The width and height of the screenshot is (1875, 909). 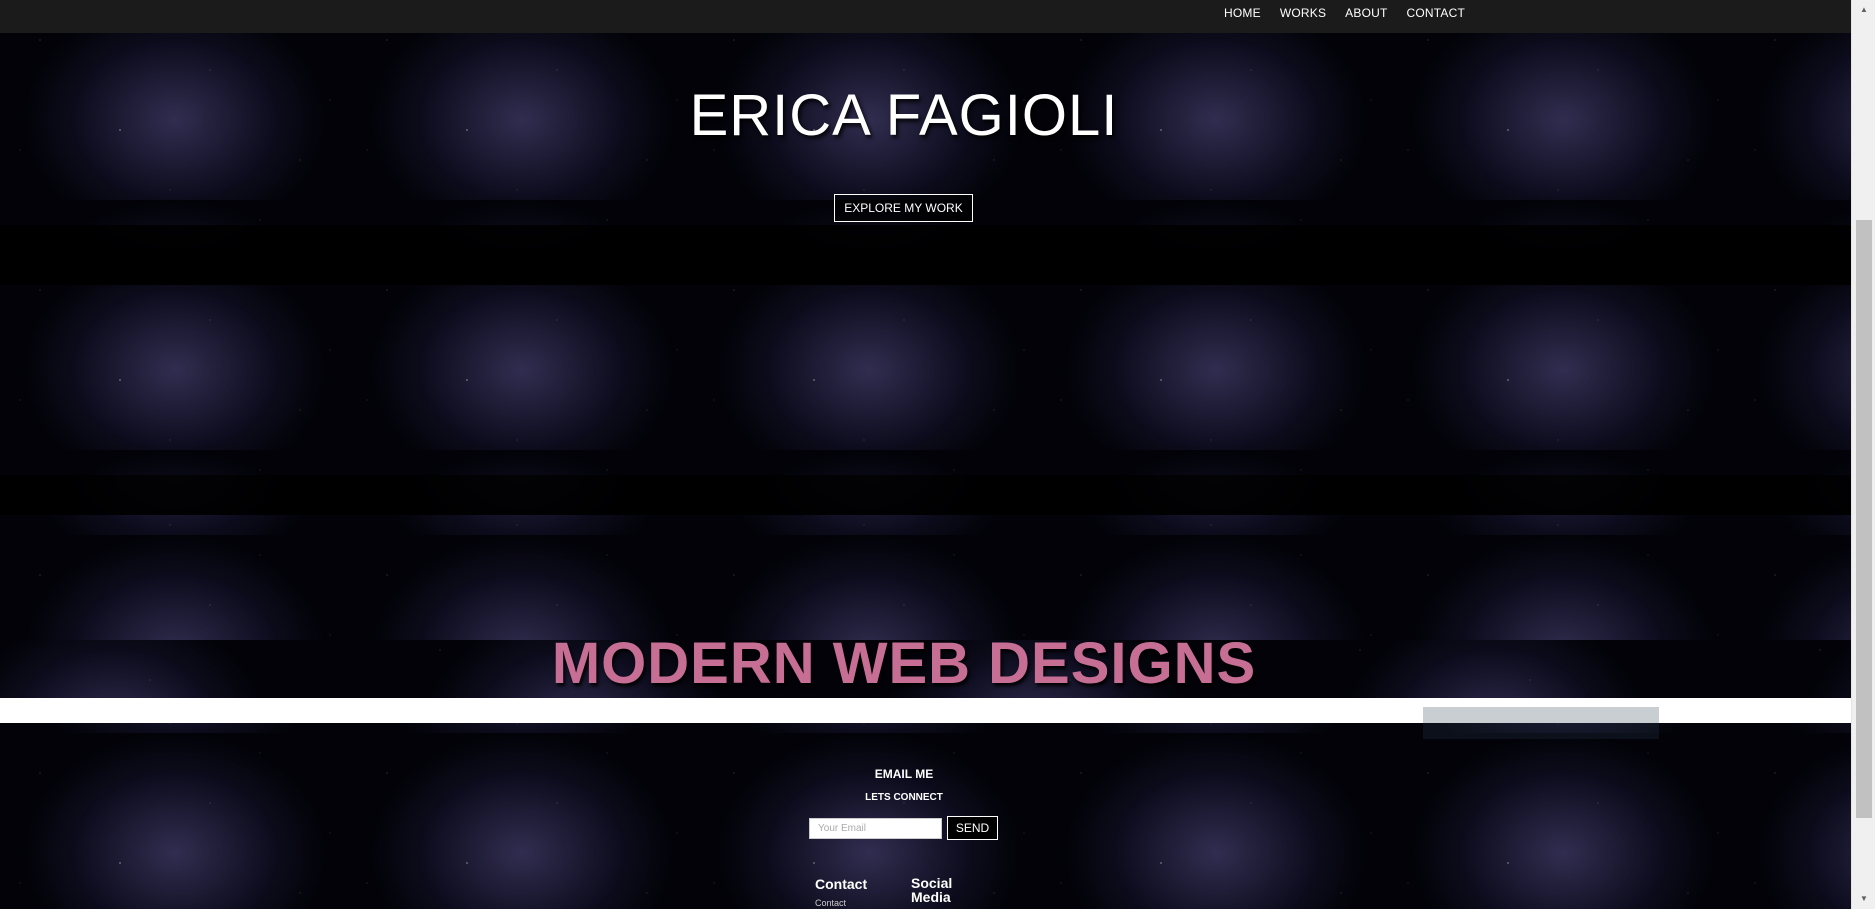 What do you see at coordinates (875, 828) in the screenshot?
I see `email-input` at bounding box center [875, 828].